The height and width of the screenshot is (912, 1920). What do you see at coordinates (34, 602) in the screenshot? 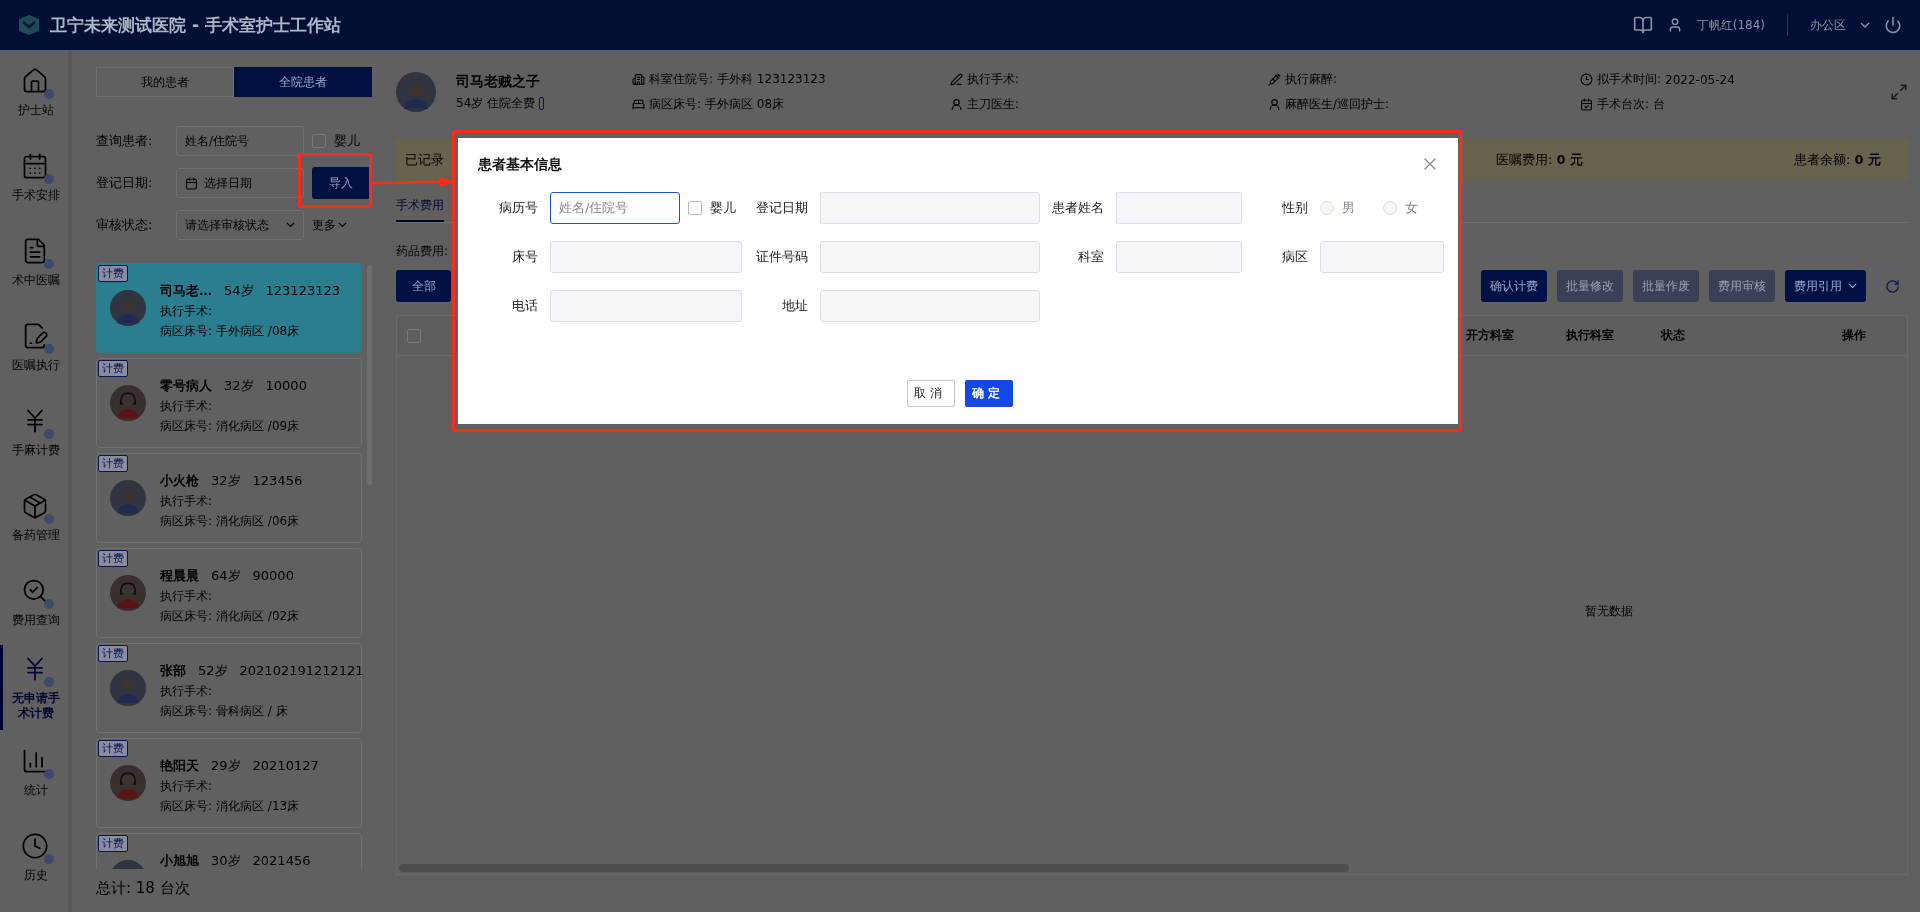
I see `nav-item: 费用查询` at bounding box center [34, 602].